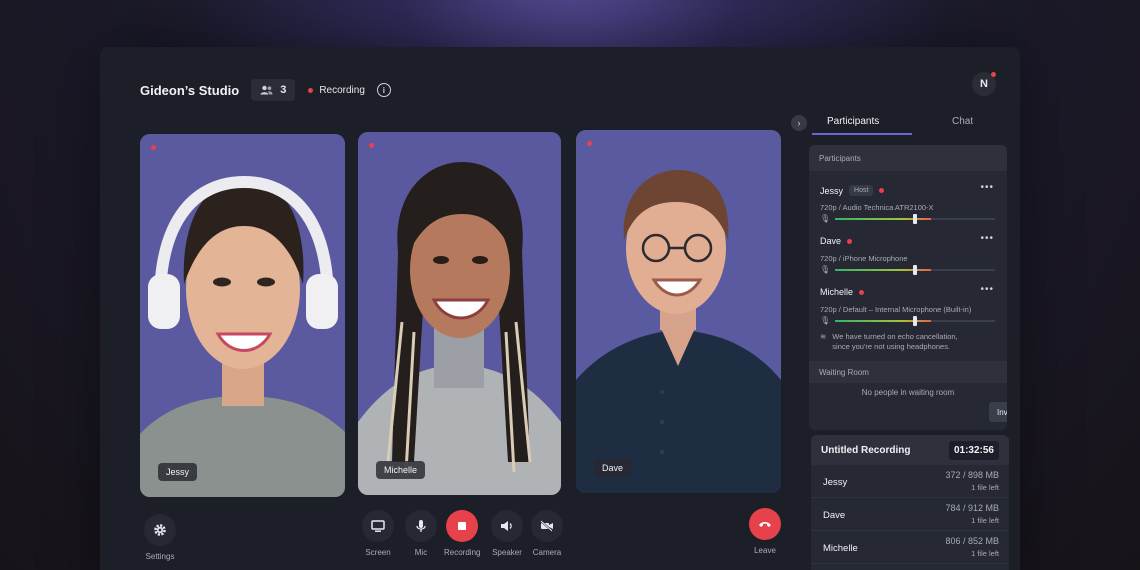  What do you see at coordinates (973, 450) in the screenshot?
I see `recording-timer: 01:32:56` at bounding box center [973, 450].